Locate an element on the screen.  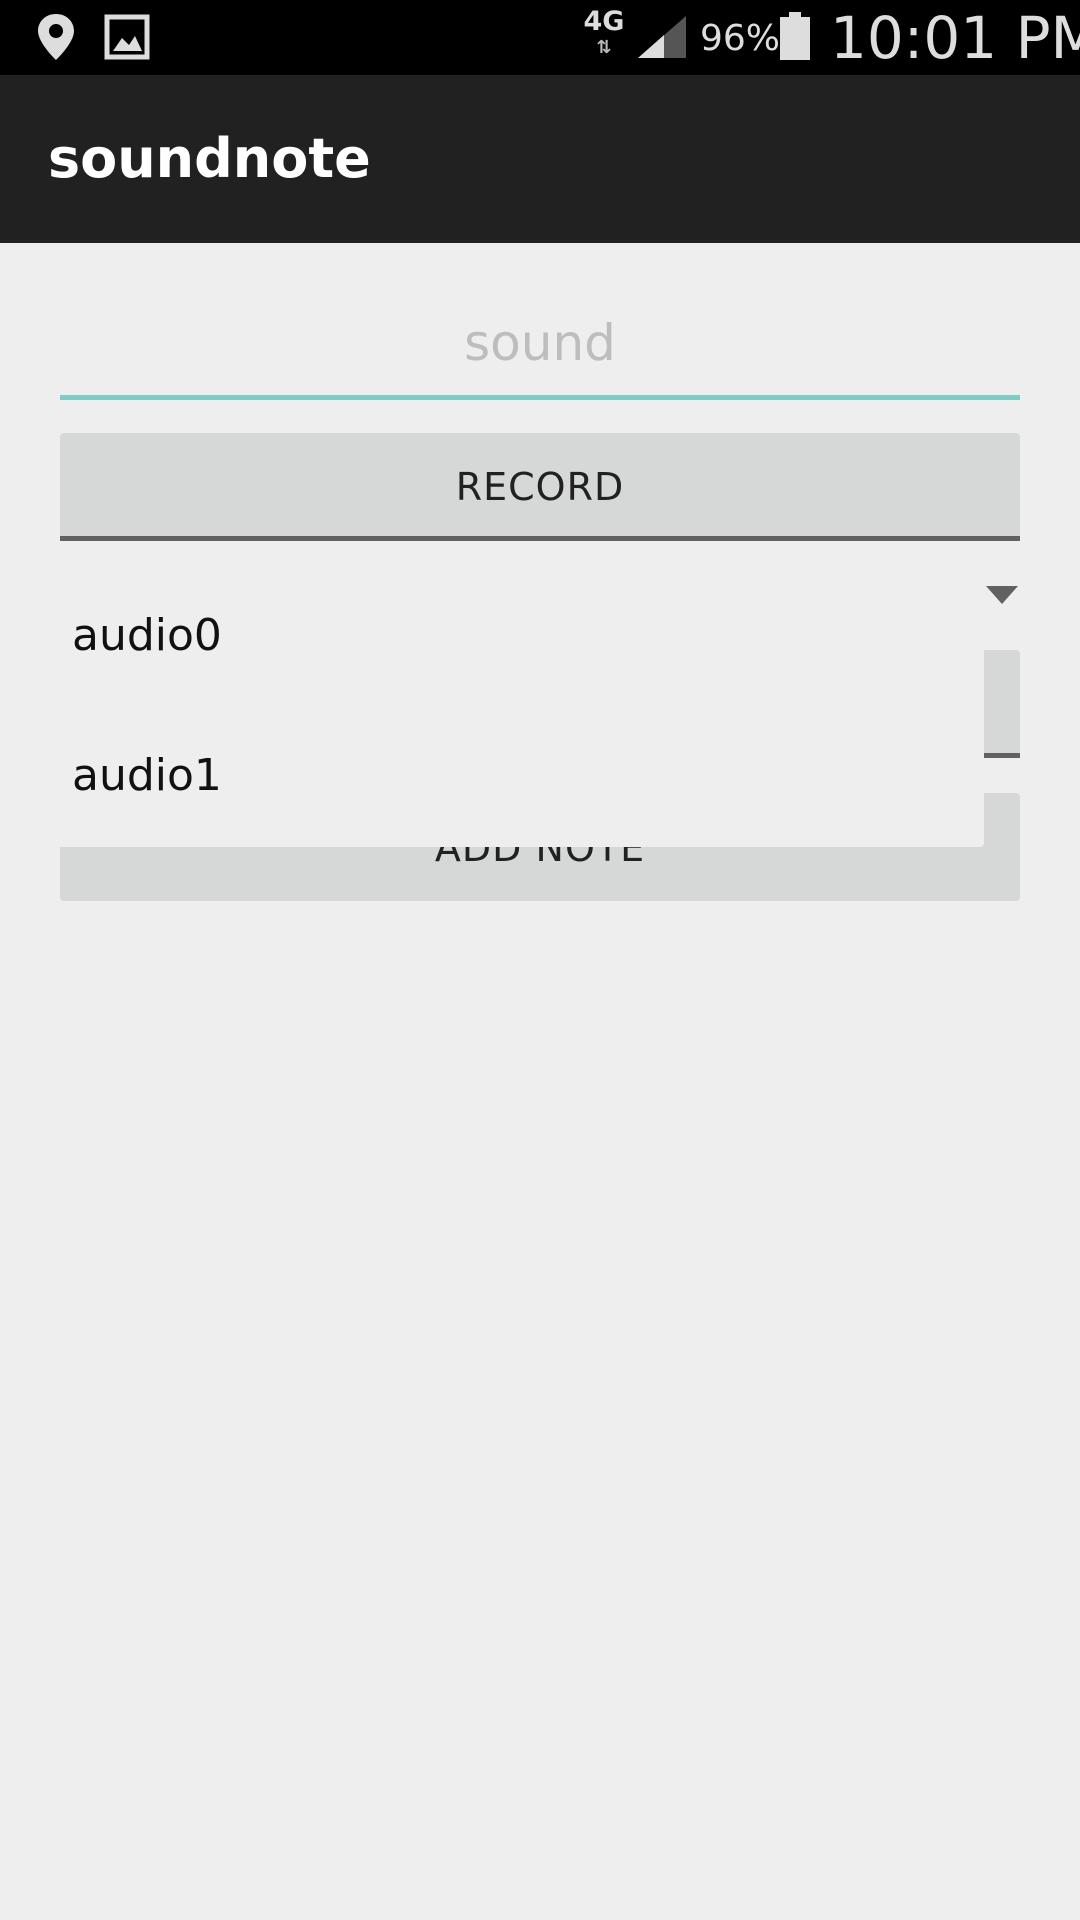
dropdown-item-audio1: audio1 is located at coordinates (514, 780).